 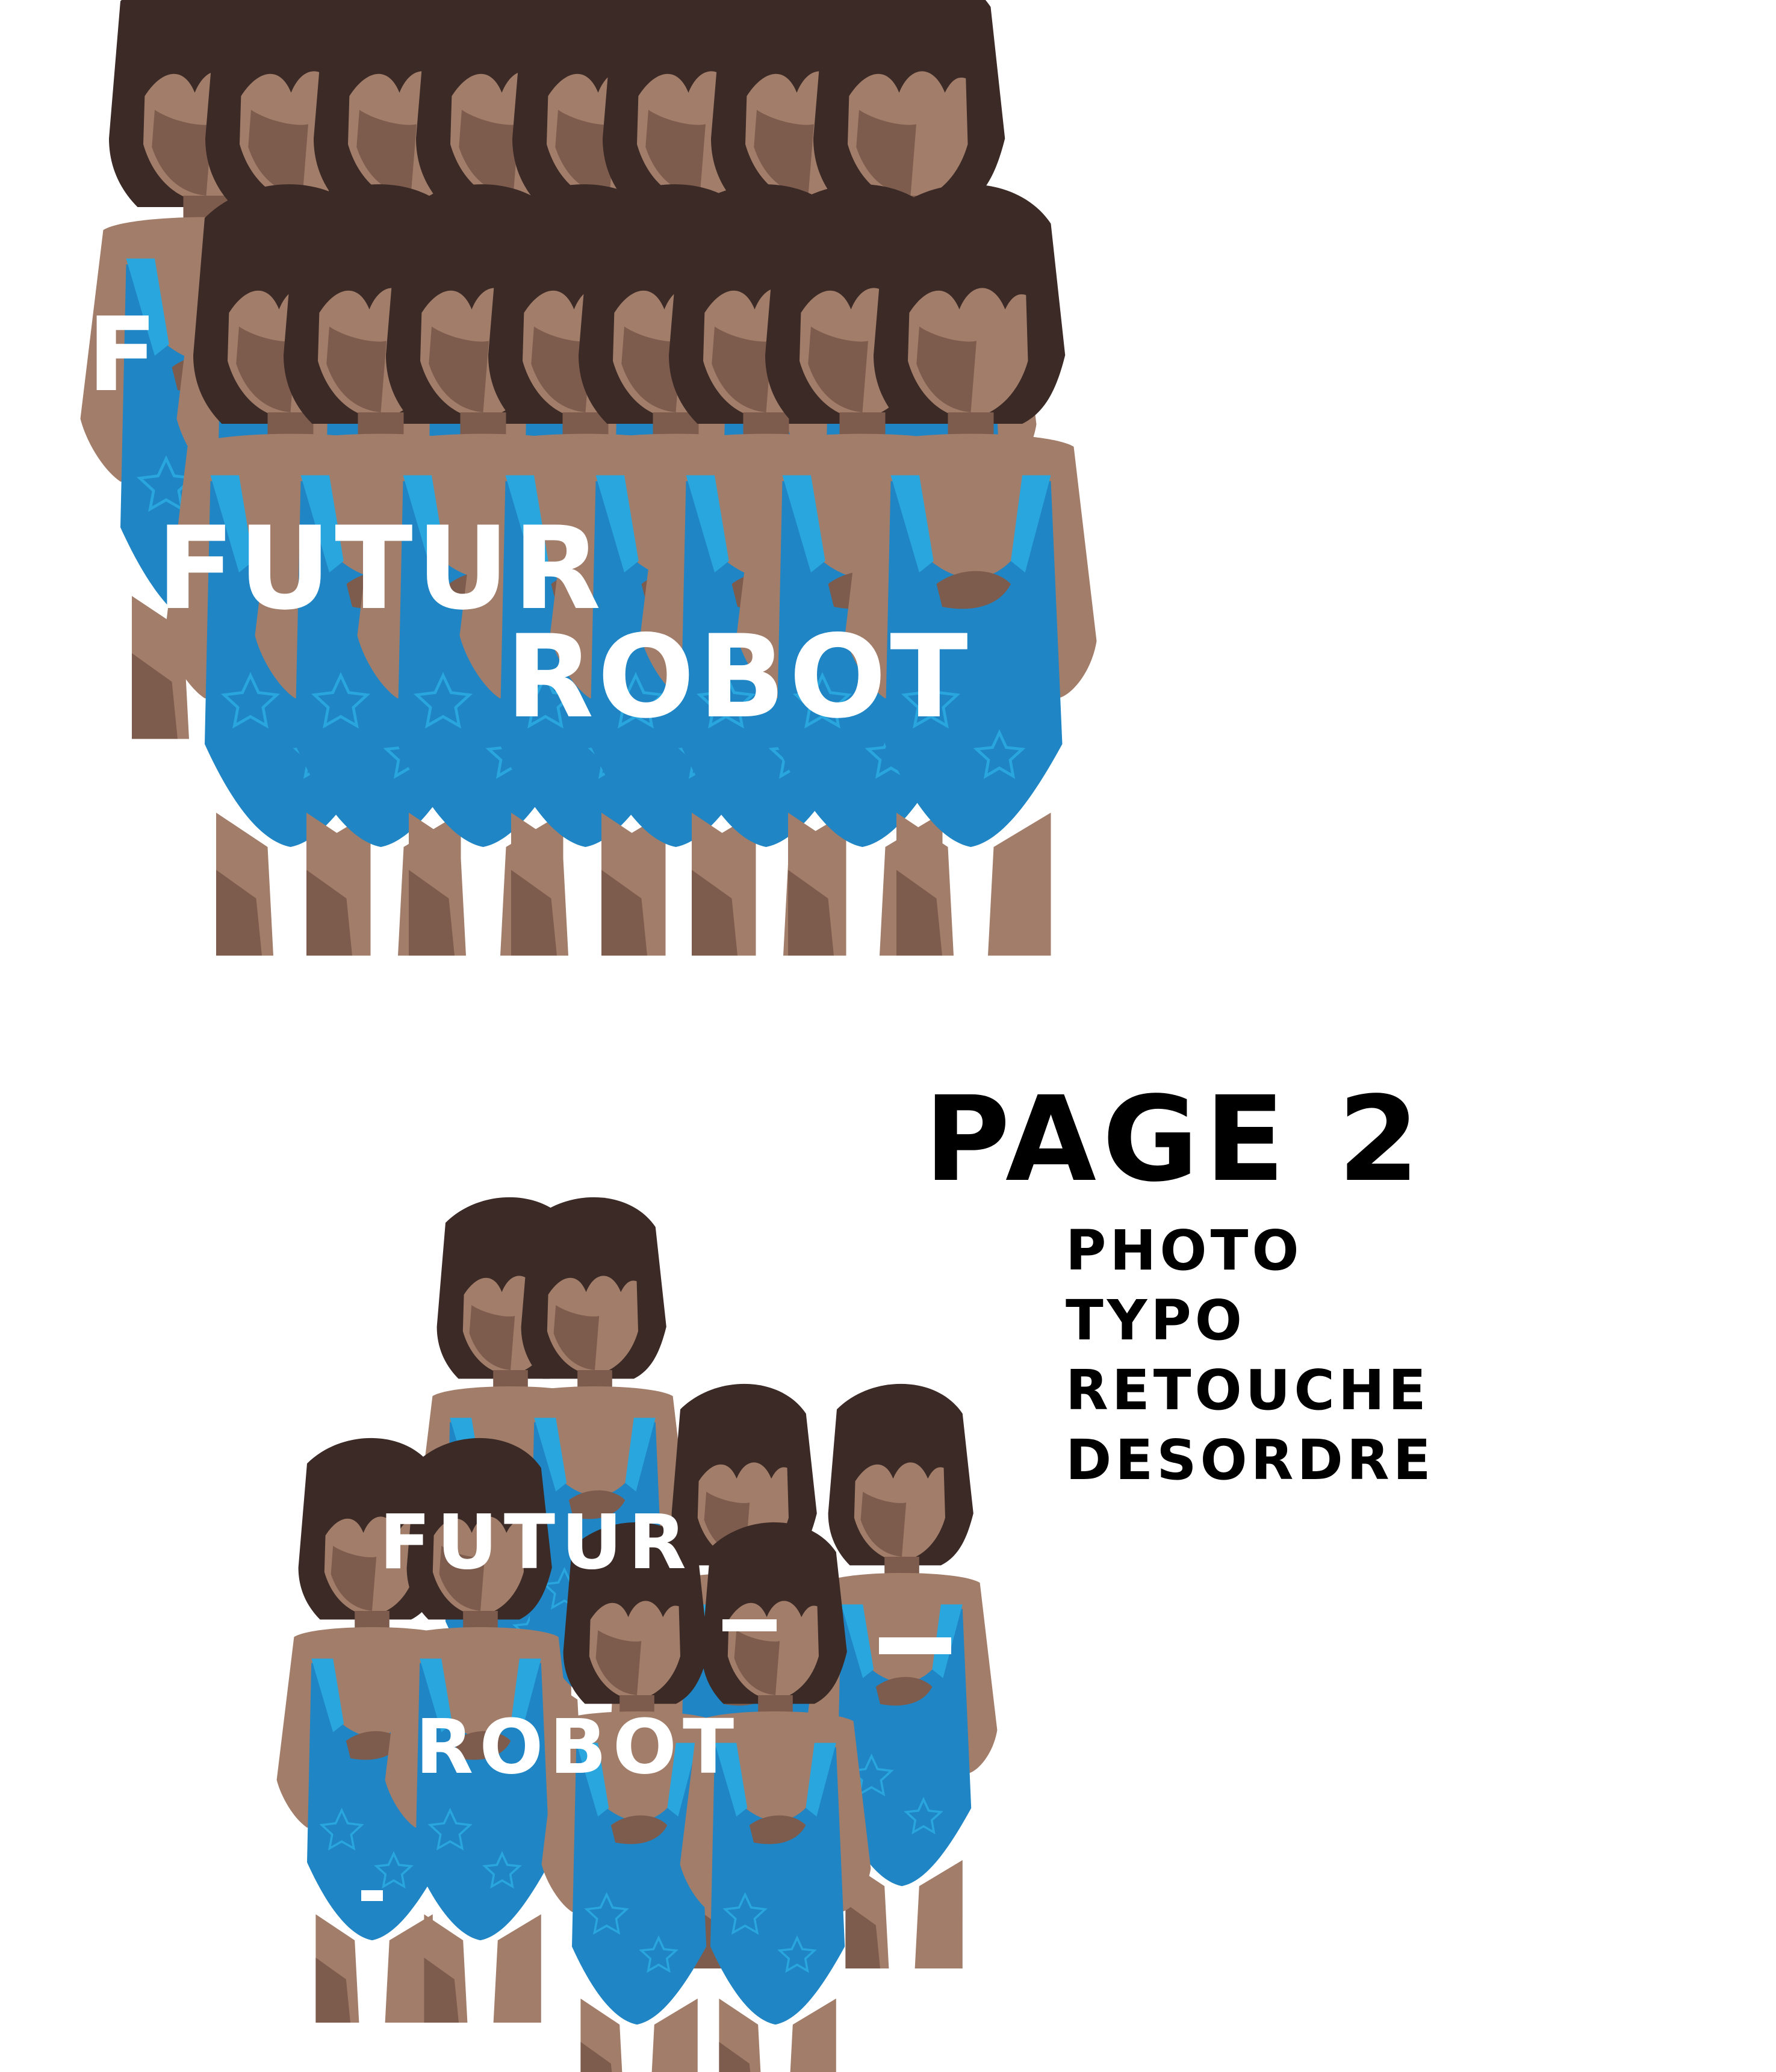 What do you see at coordinates (535, 1543) in the screenshot?
I see `overlay-word-futur-bottom: FUTUR` at bounding box center [535, 1543].